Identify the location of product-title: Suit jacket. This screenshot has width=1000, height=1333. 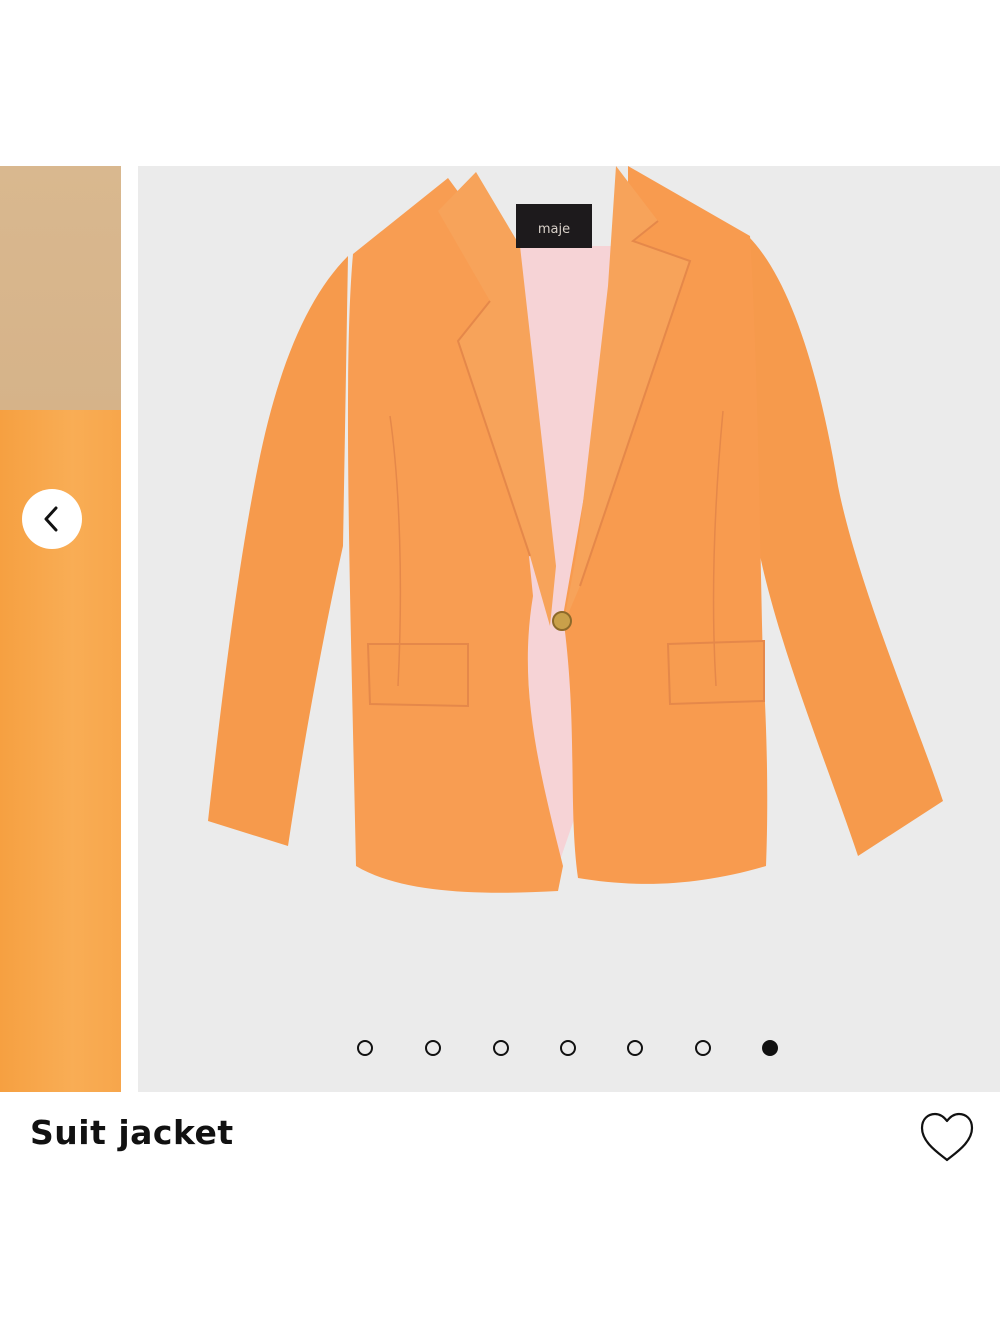
(132, 1132).